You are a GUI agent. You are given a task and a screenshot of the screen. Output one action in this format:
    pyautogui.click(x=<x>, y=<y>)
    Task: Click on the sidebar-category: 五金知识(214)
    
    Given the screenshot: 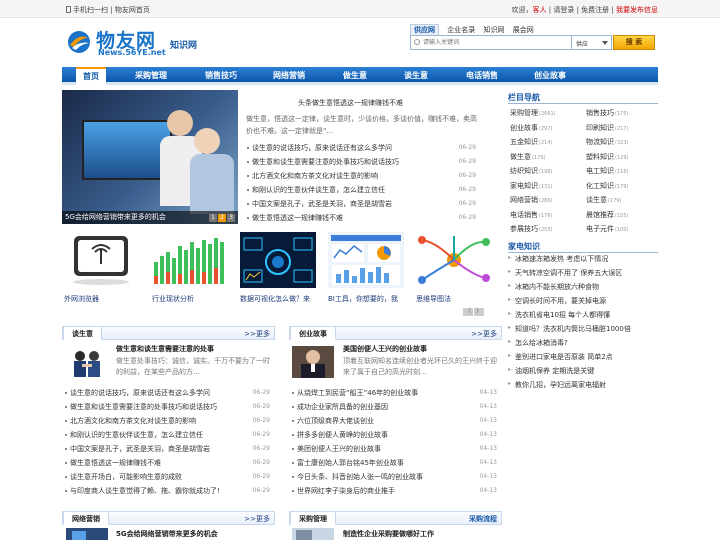 What is the action you would take?
    pyautogui.click(x=531, y=142)
    